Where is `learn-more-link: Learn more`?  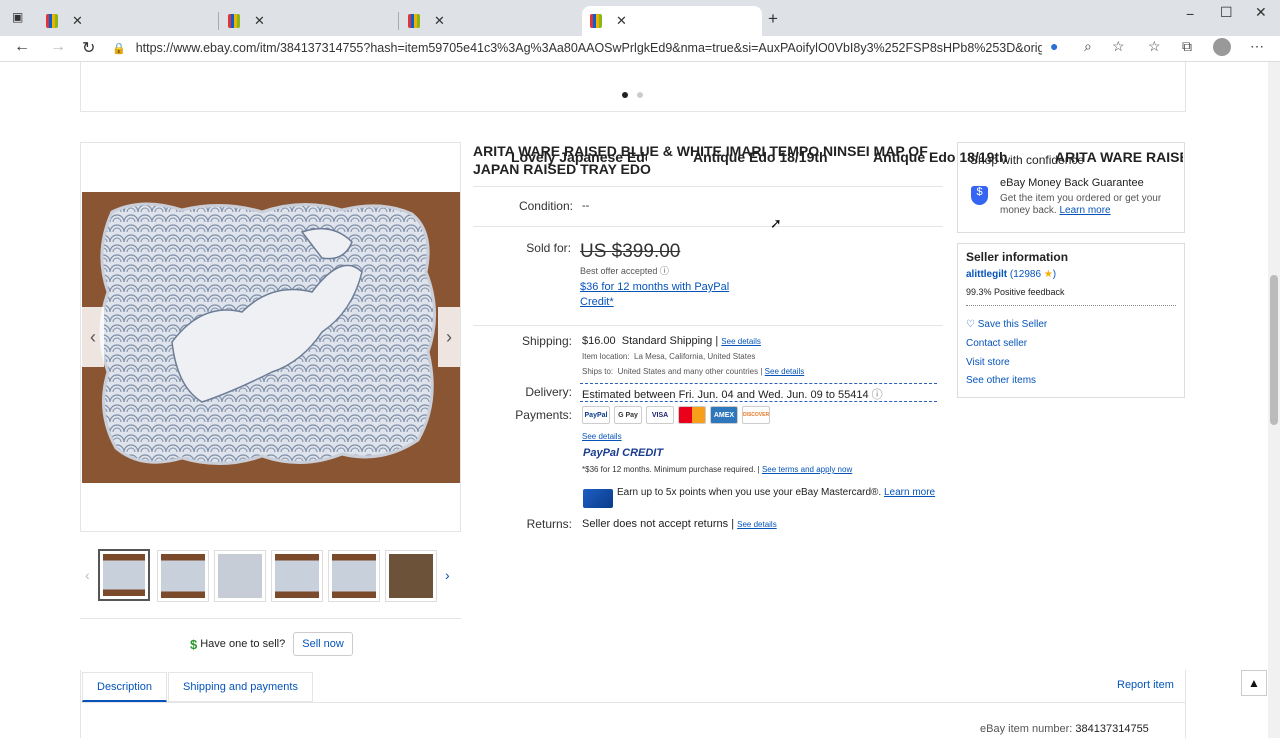 learn-more-link: Learn more is located at coordinates (909, 492).